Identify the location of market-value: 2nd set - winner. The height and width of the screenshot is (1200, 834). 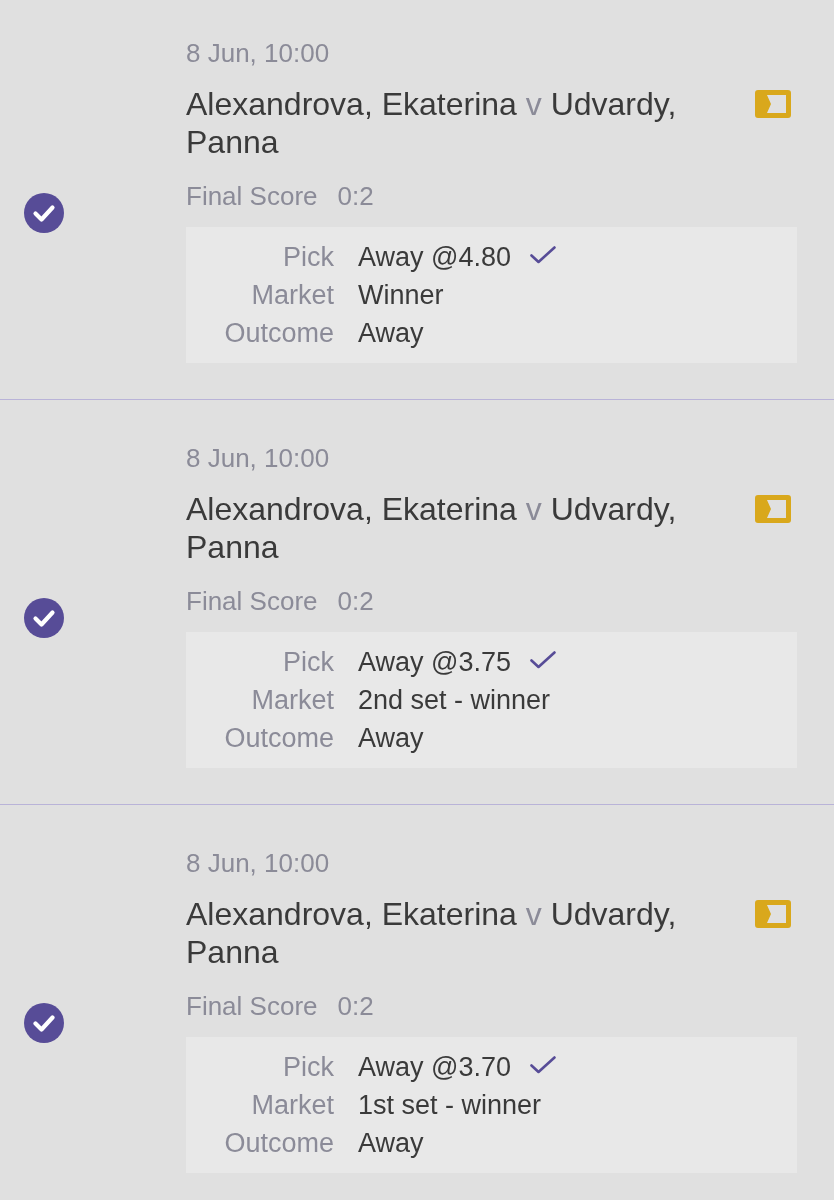
(455, 700).